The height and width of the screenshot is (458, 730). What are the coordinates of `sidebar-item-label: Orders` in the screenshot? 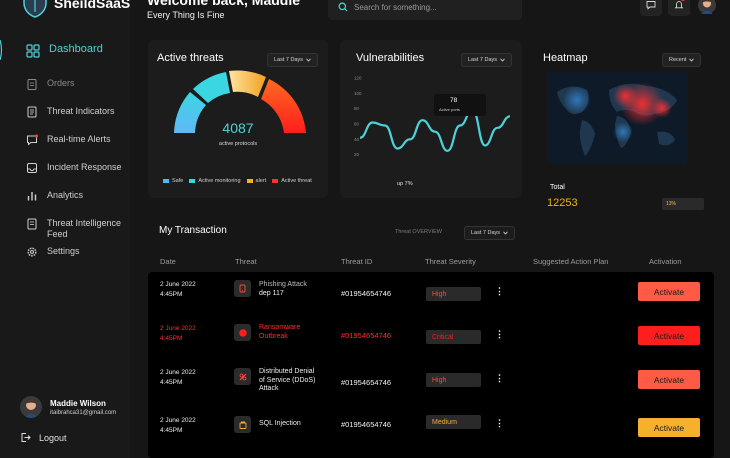 It's located at (61, 83).